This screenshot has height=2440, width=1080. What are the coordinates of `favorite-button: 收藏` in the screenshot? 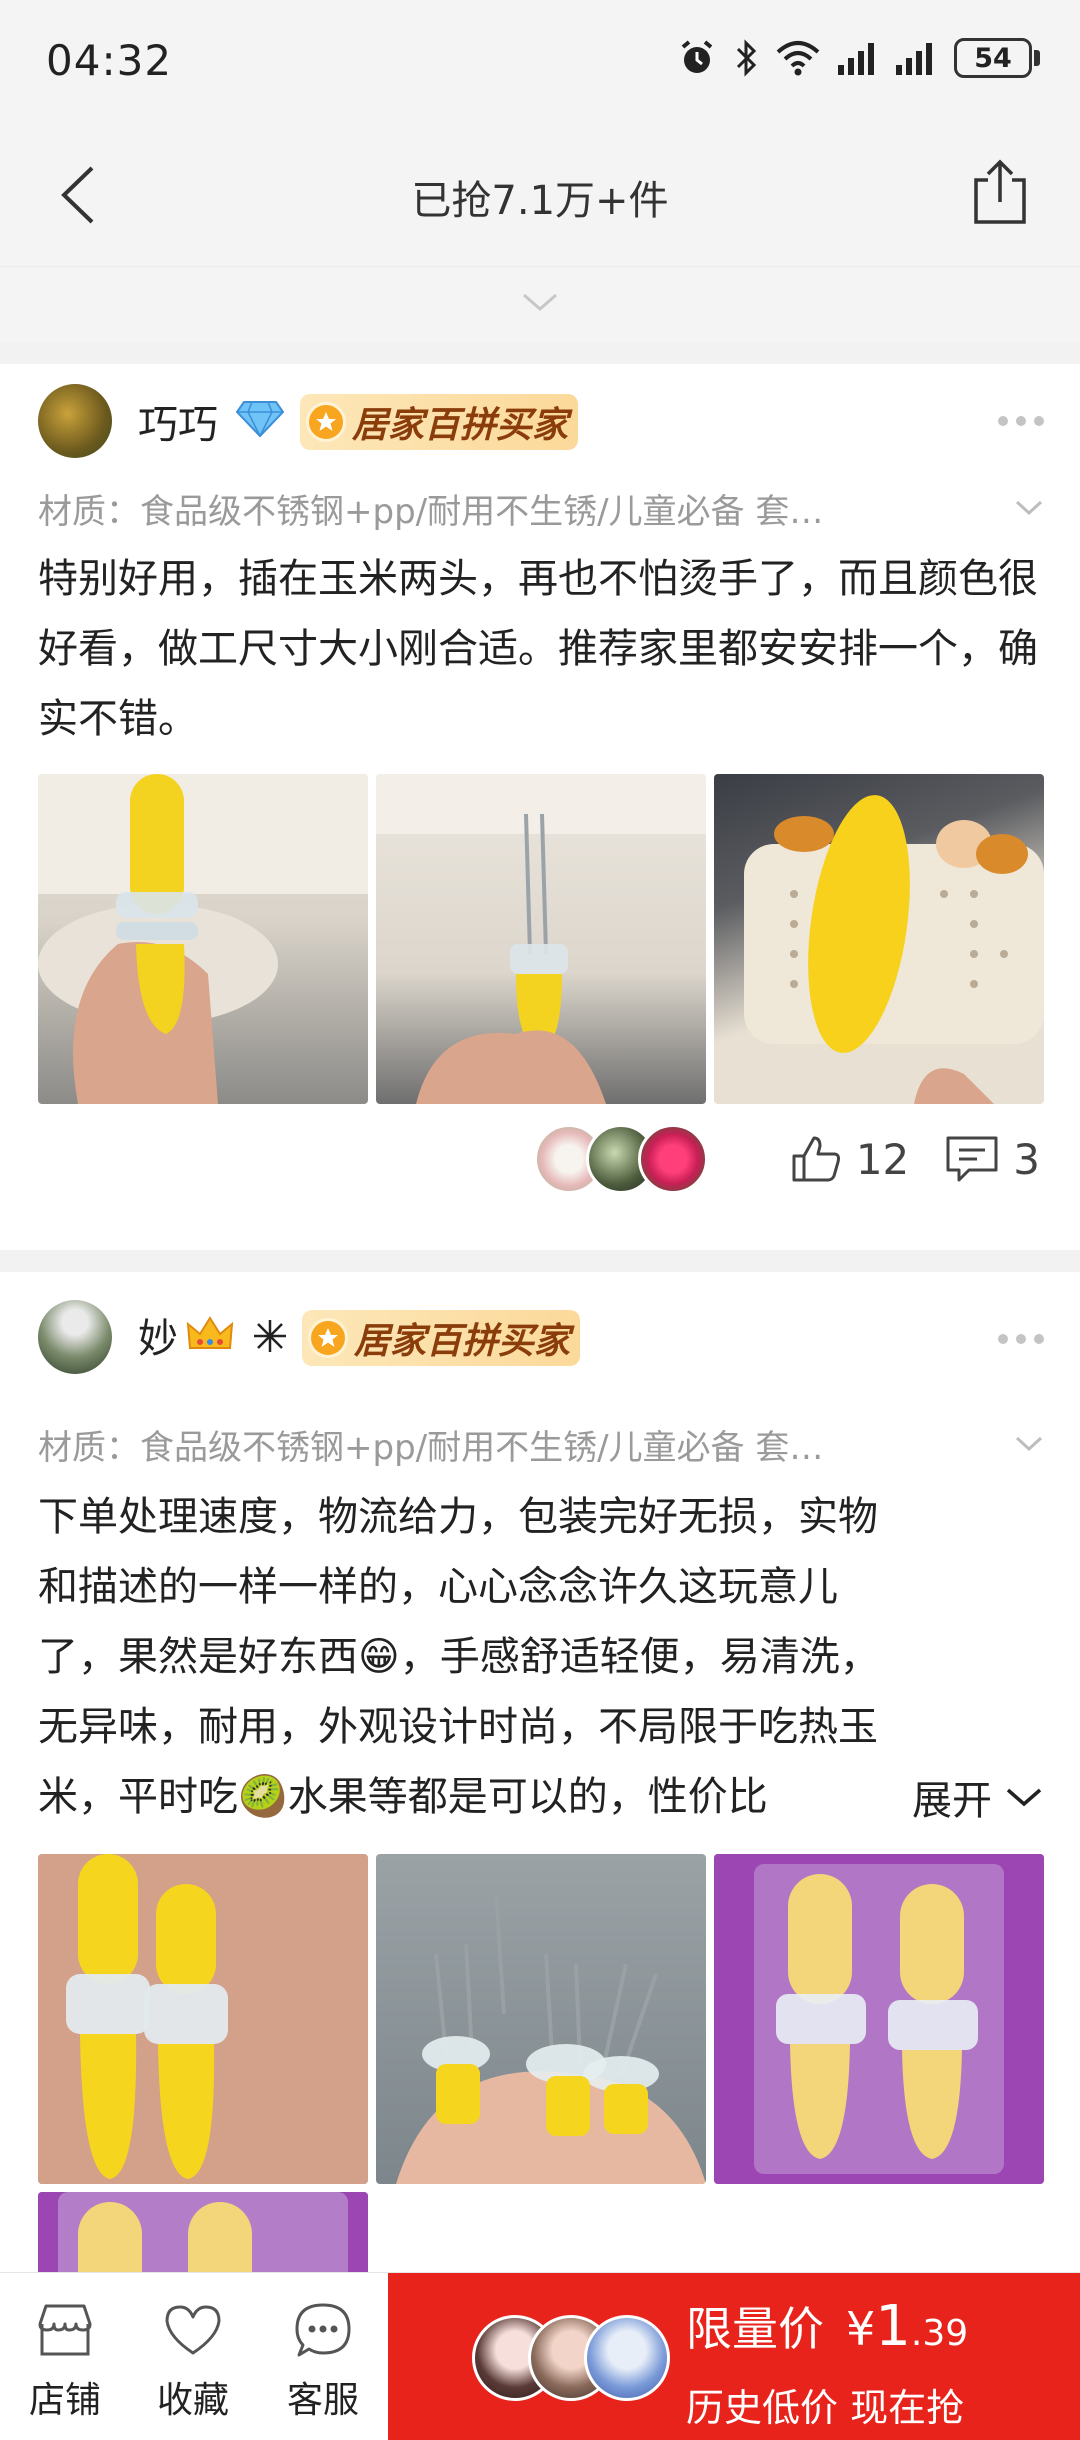 It's located at (193, 2361).